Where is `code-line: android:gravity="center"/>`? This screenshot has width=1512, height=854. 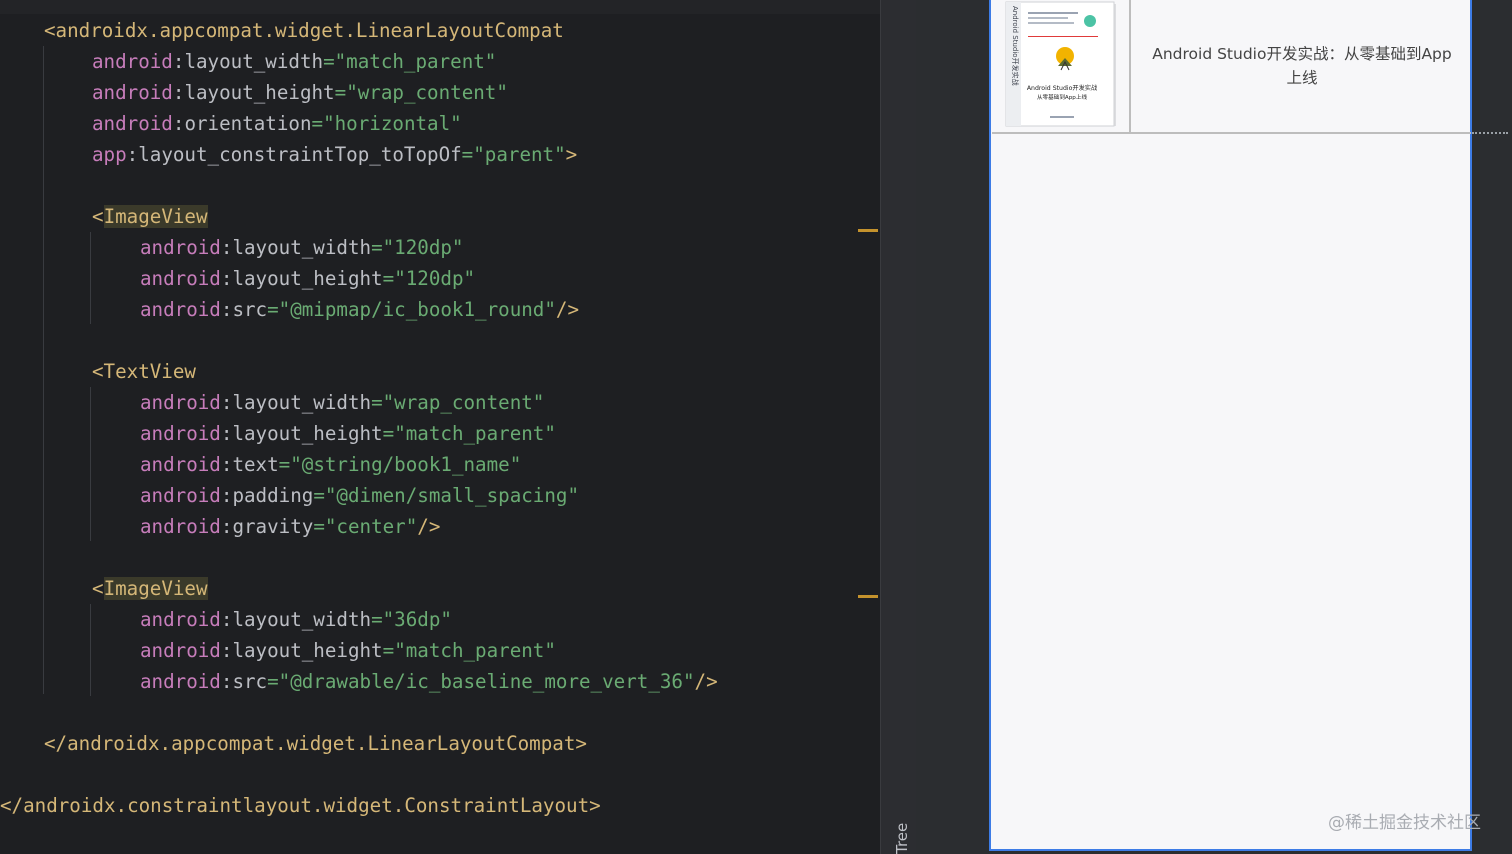
code-line: android:gravity="center"/> is located at coordinates (440, 526).